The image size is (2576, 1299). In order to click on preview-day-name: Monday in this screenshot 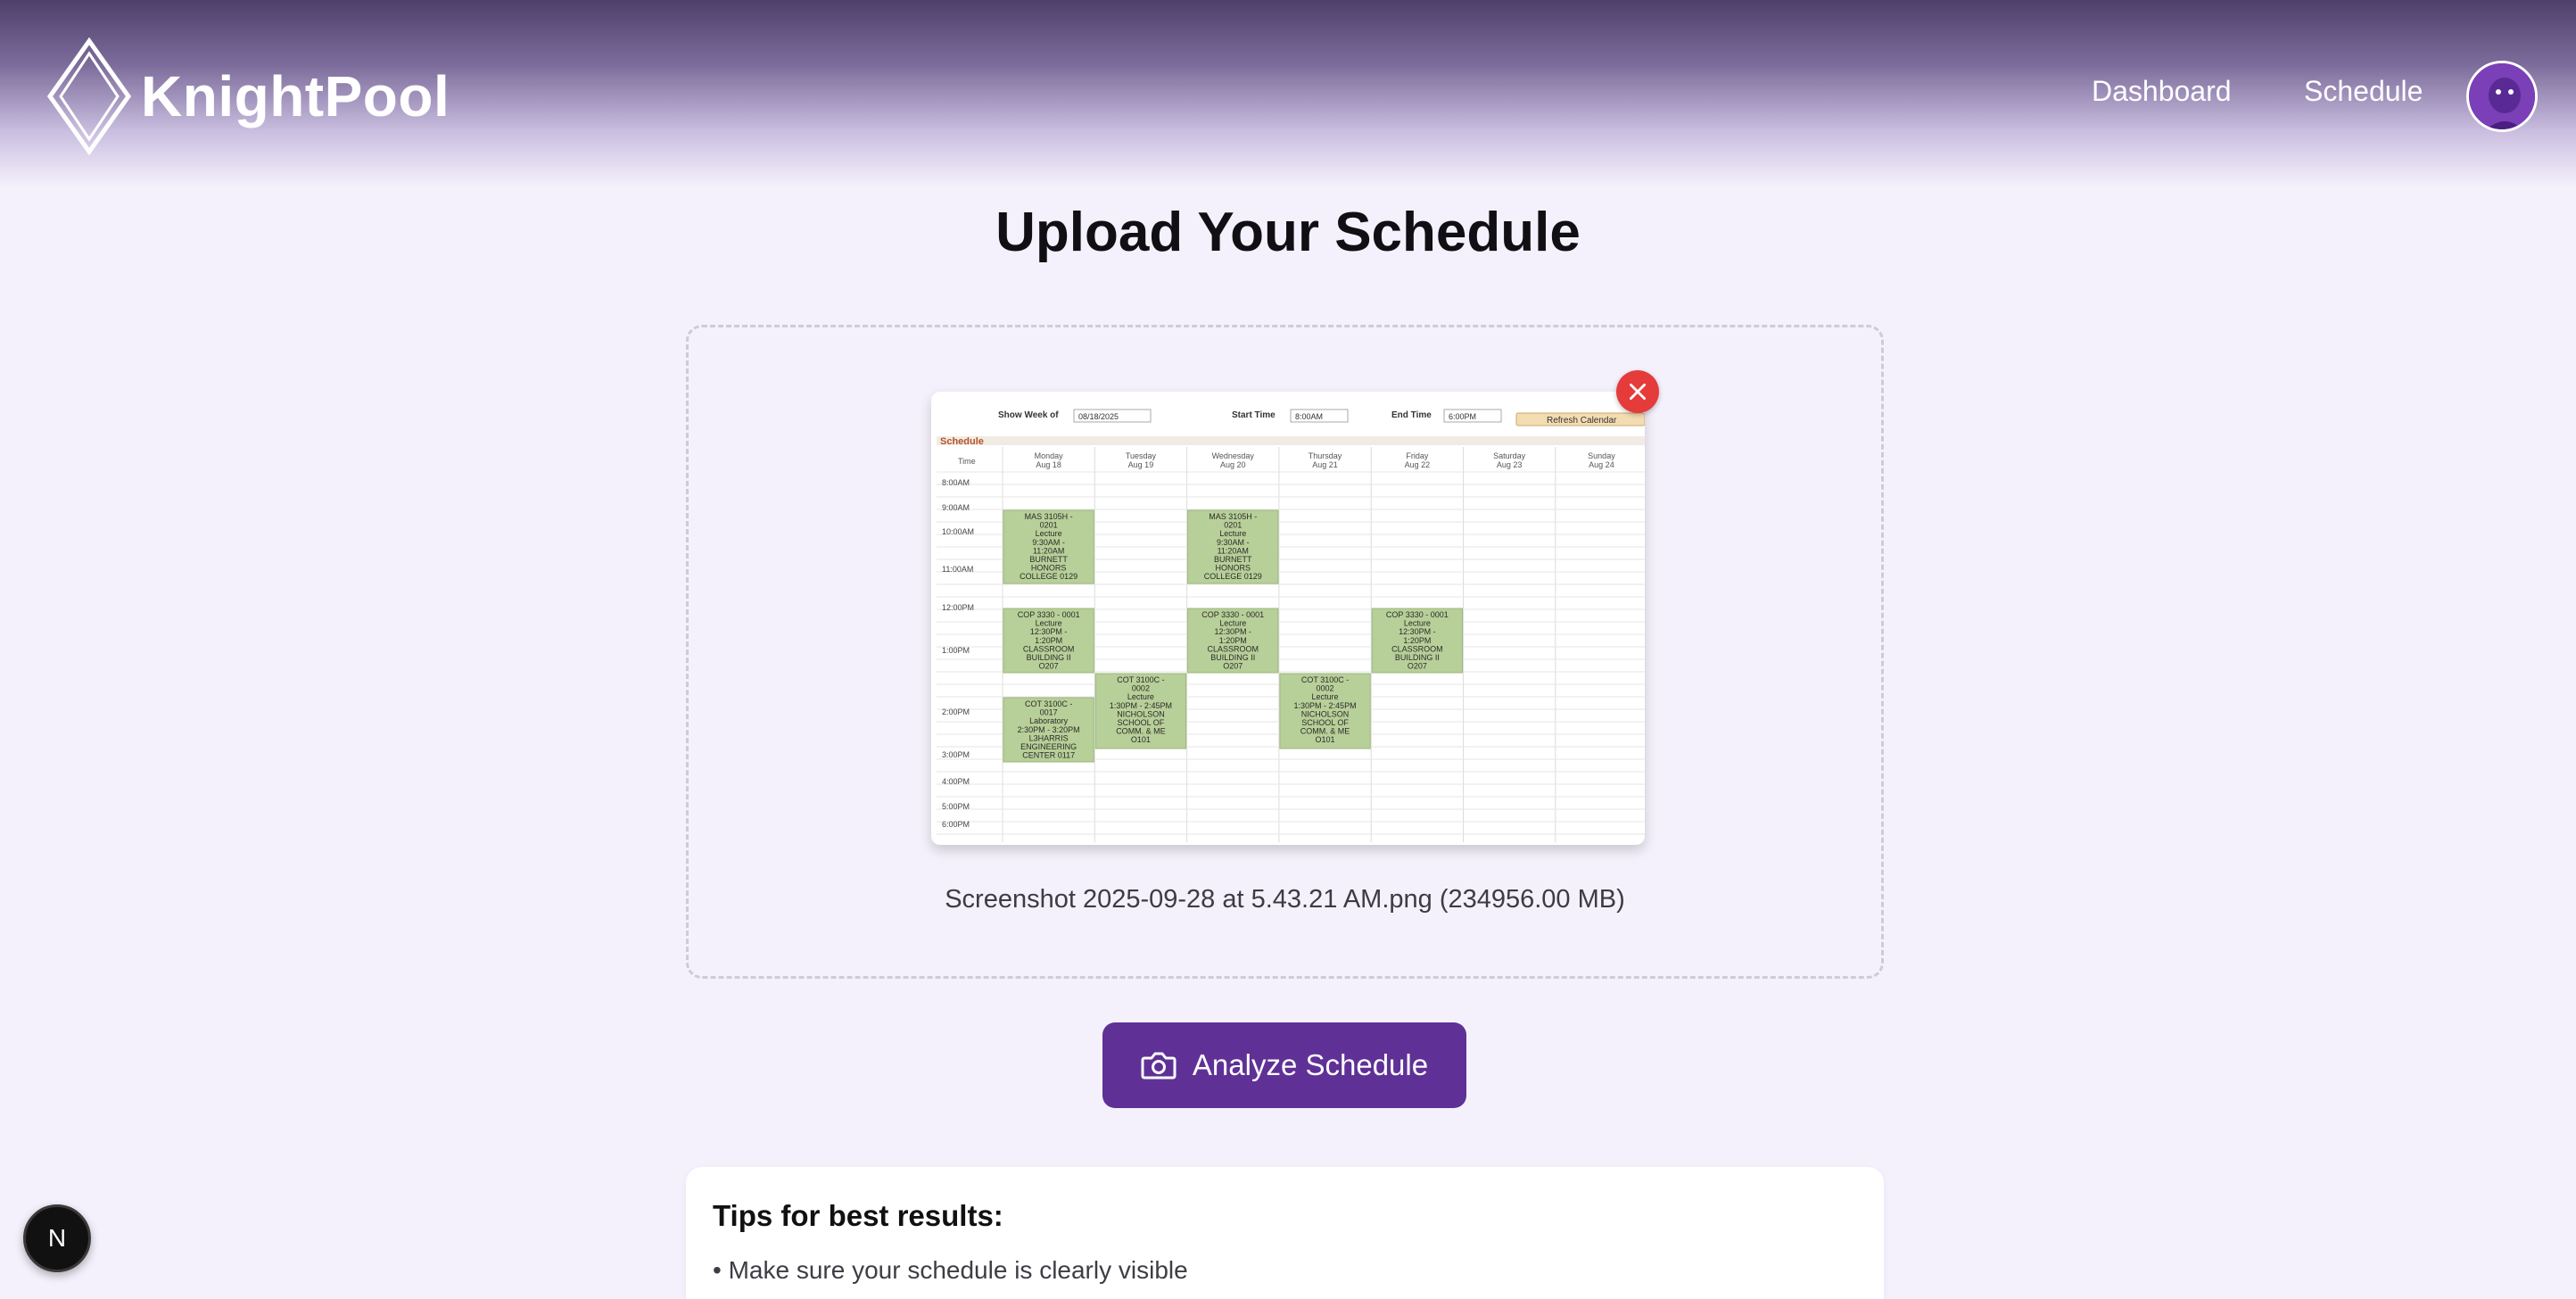, I will do `click(1049, 455)`.